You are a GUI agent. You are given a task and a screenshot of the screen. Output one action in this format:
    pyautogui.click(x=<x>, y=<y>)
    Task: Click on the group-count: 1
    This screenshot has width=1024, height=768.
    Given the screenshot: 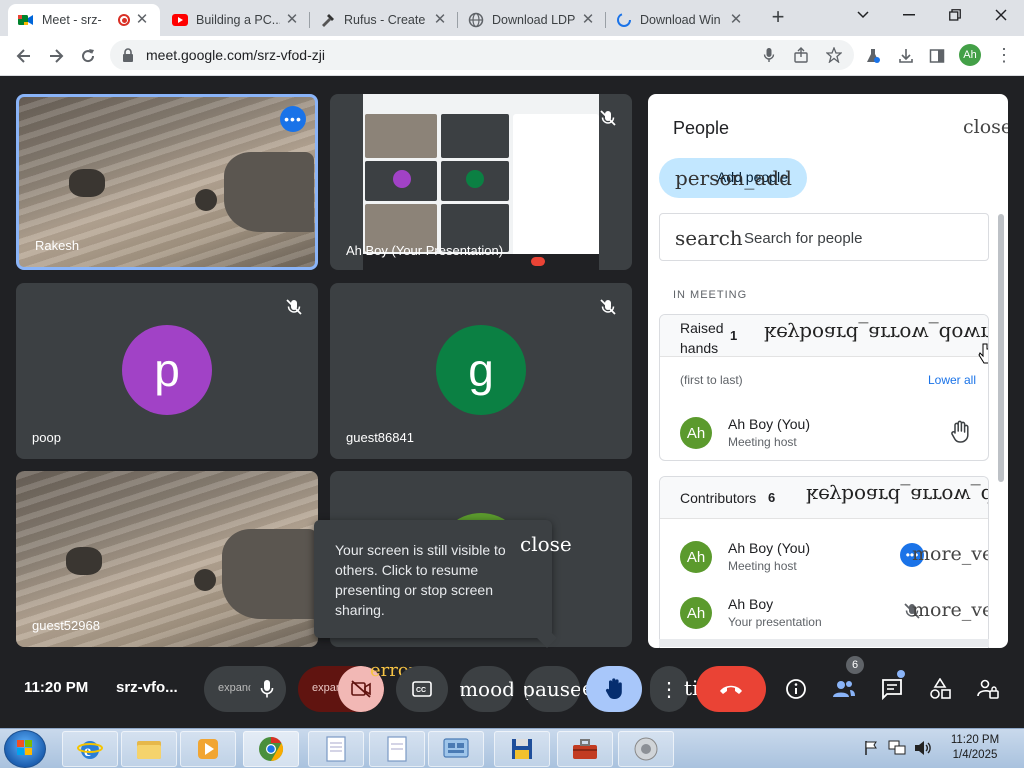 What is the action you would take?
    pyautogui.click(x=734, y=335)
    